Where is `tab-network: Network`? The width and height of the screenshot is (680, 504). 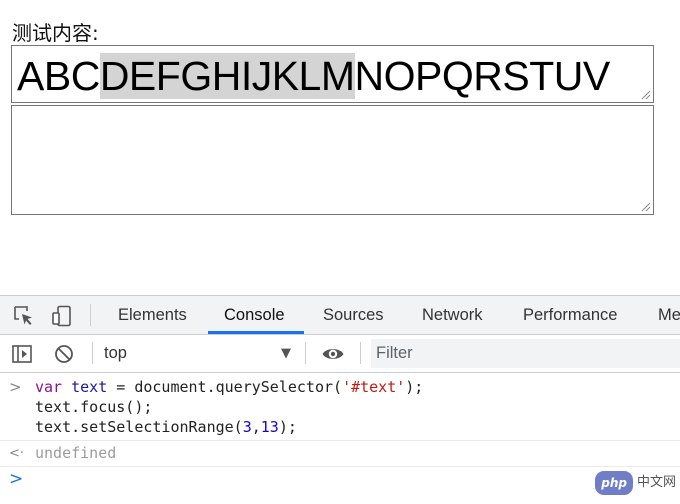
tab-network: Network is located at coordinates (452, 315).